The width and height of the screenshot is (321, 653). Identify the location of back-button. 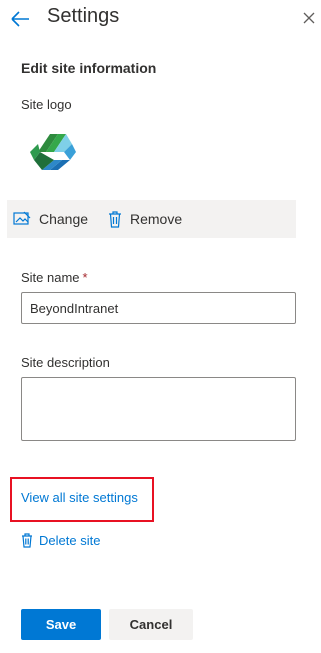
(21, 19).